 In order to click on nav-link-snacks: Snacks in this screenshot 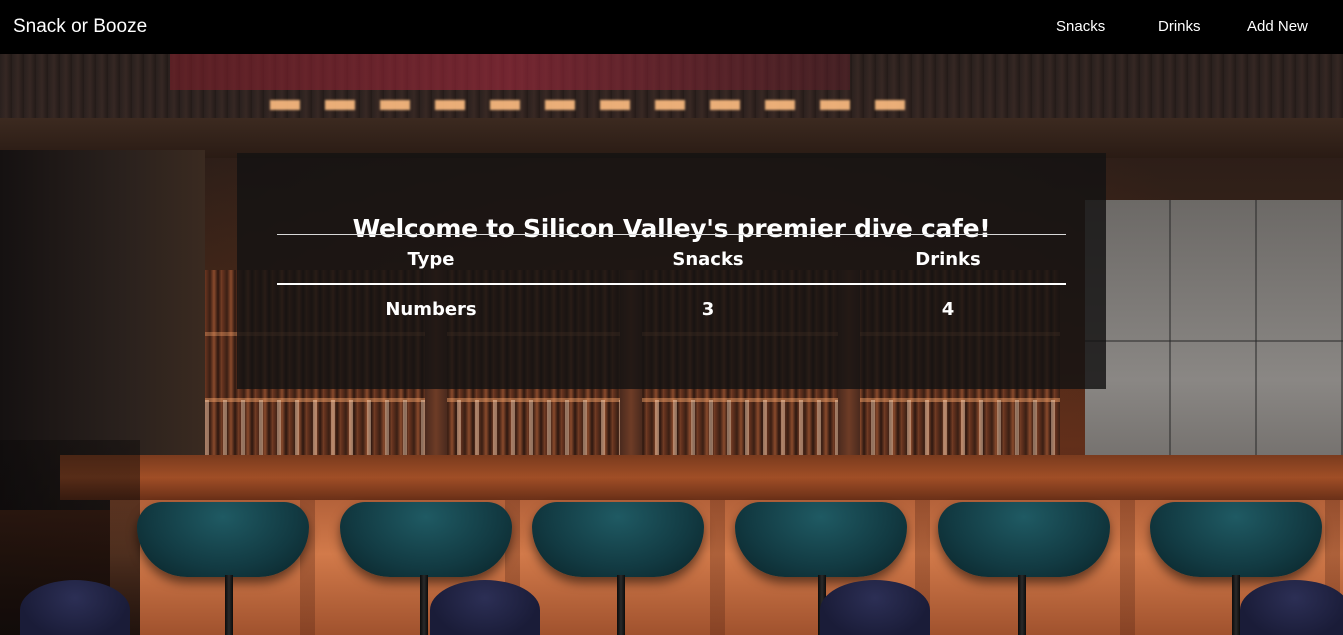, I will do `click(1080, 27)`.